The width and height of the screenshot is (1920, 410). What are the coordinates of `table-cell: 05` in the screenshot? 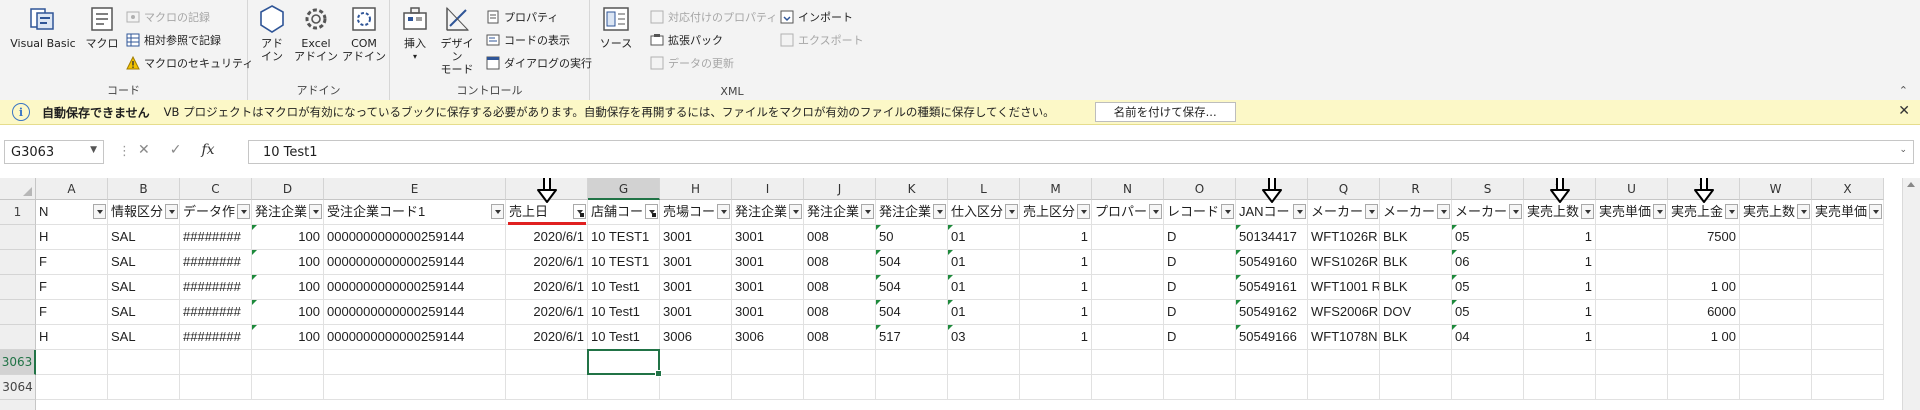 It's located at (1488, 287).